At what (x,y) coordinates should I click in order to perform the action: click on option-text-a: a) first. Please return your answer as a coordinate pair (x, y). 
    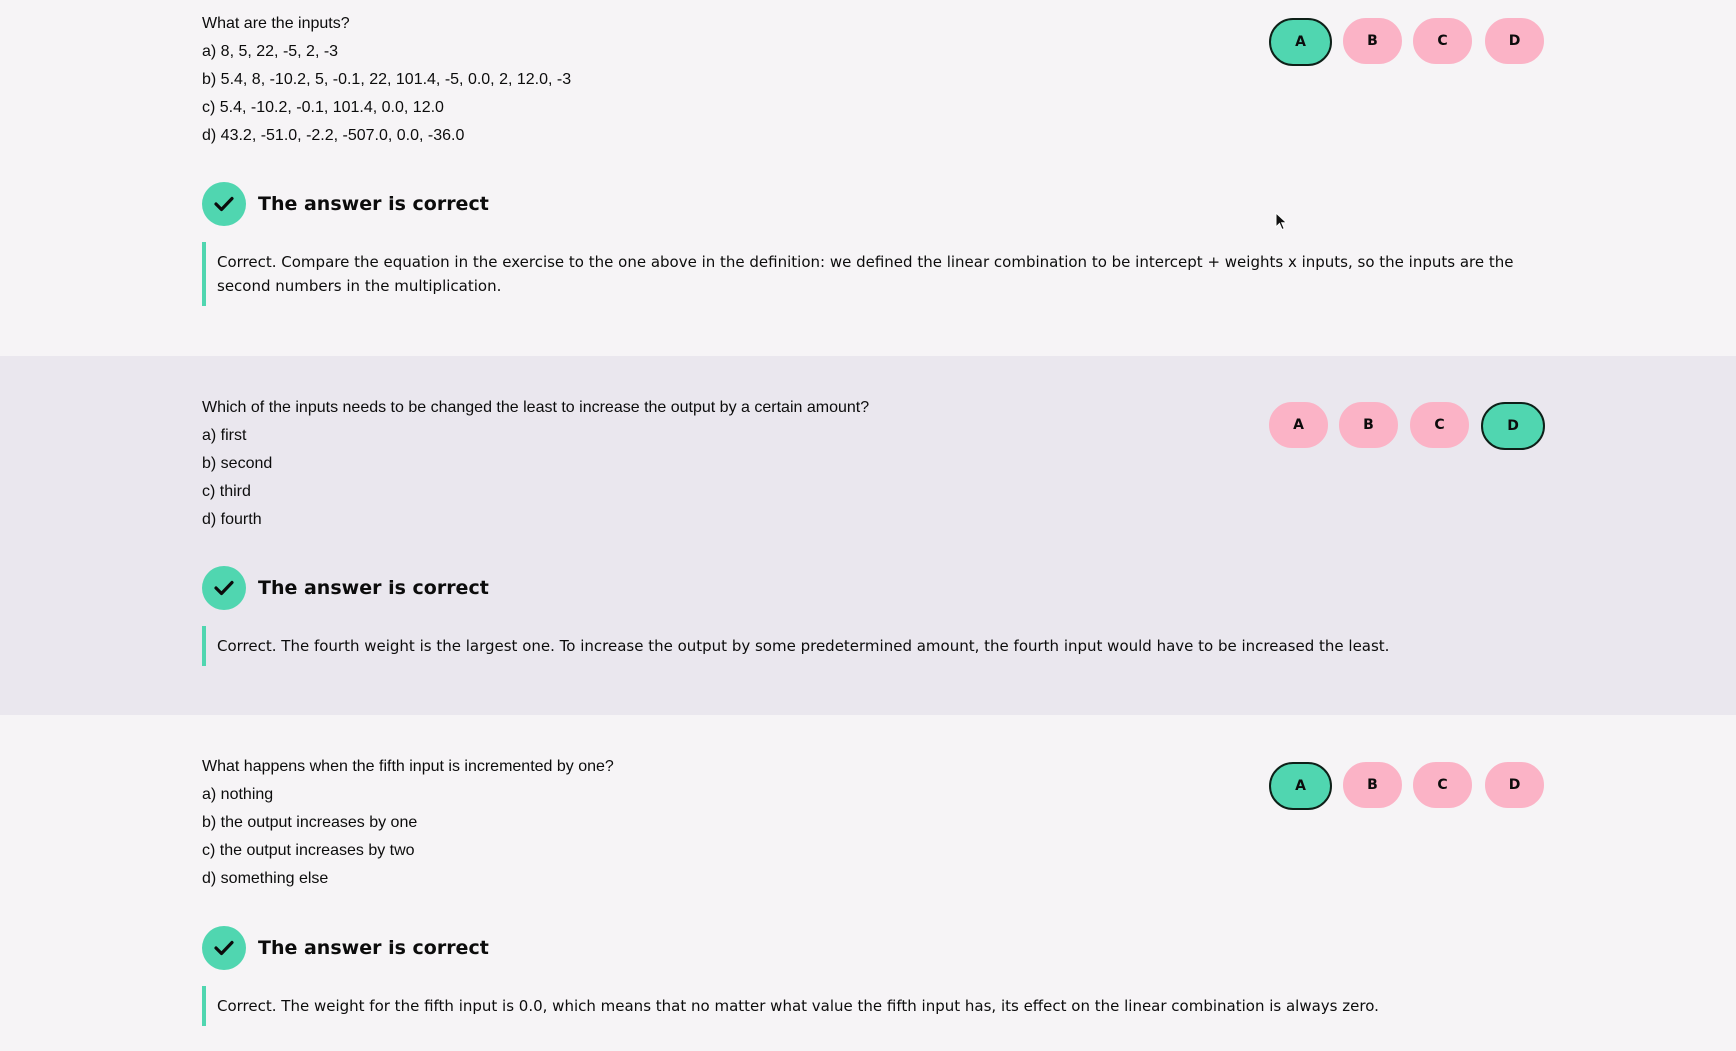
    Looking at the image, I should click on (224, 435).